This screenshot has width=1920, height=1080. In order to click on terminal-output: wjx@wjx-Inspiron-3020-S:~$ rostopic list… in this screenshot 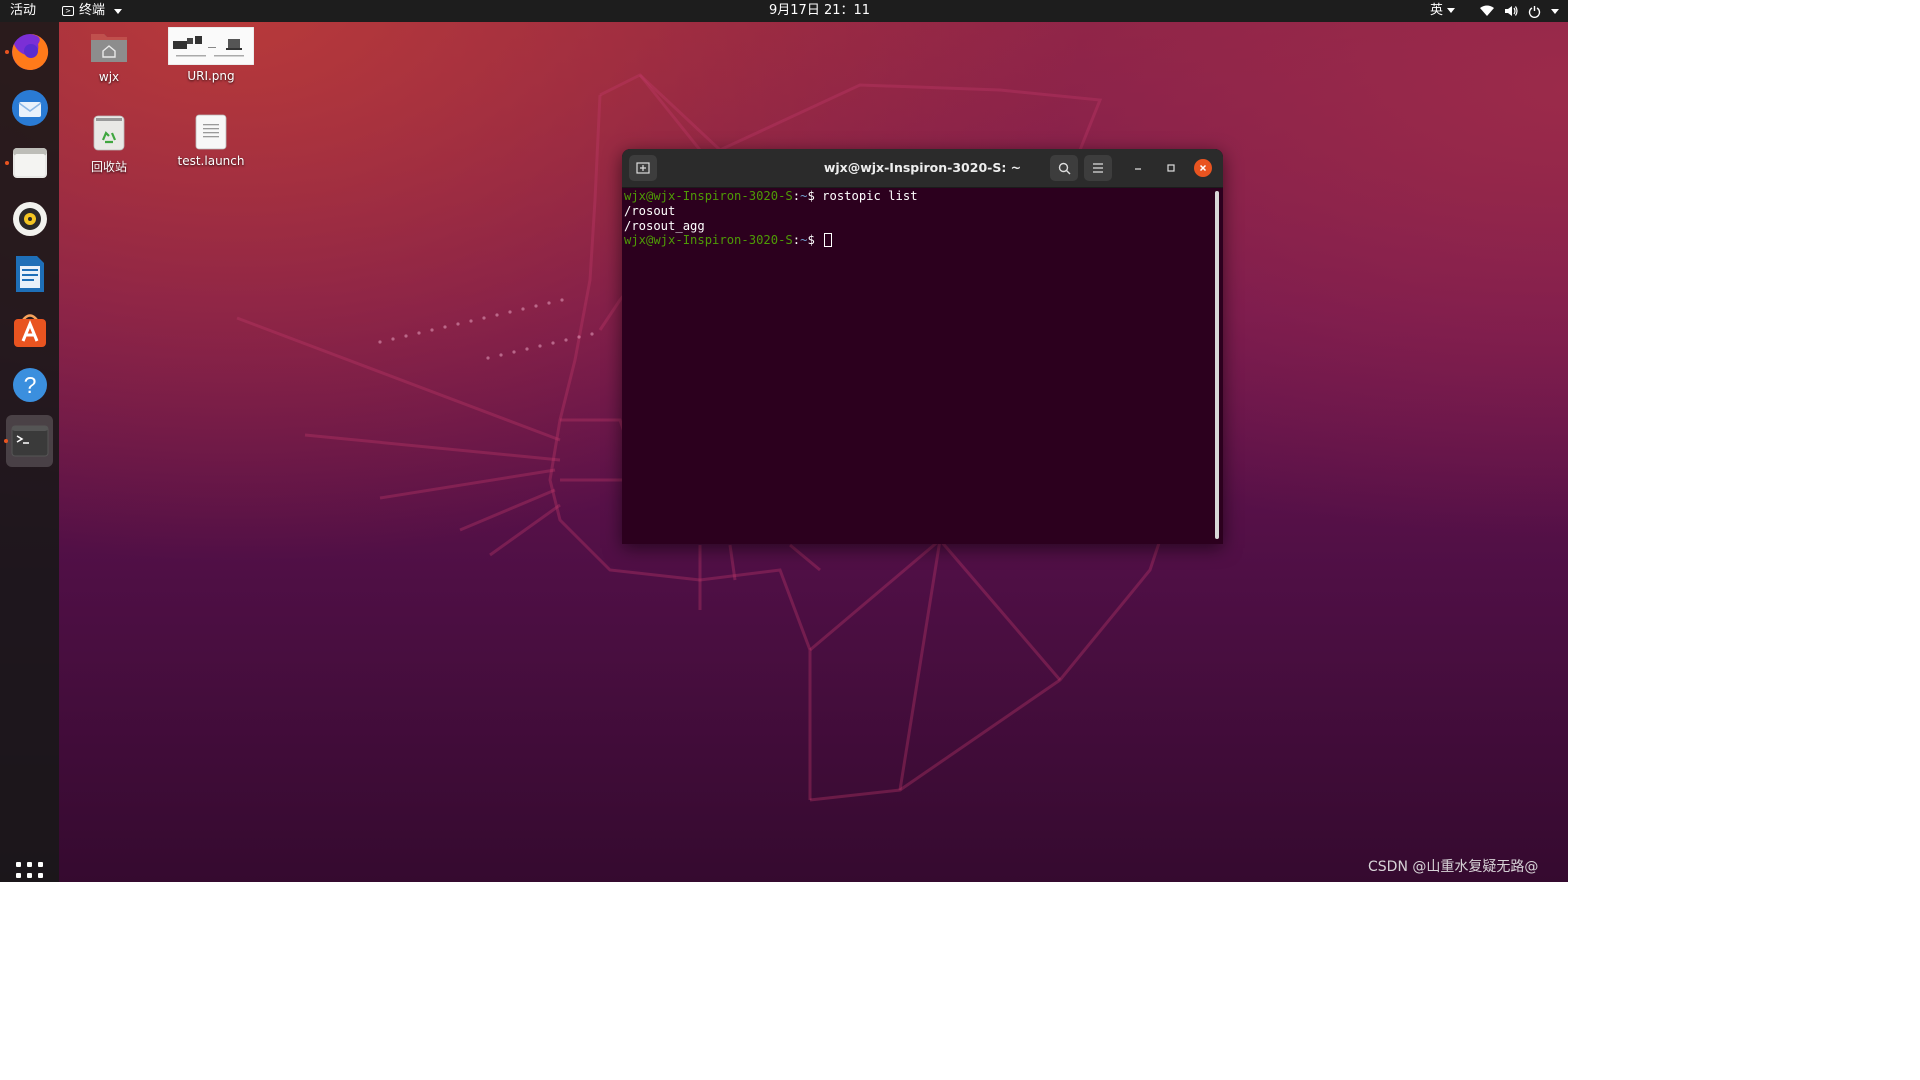, I will do `click(918, 365)`.